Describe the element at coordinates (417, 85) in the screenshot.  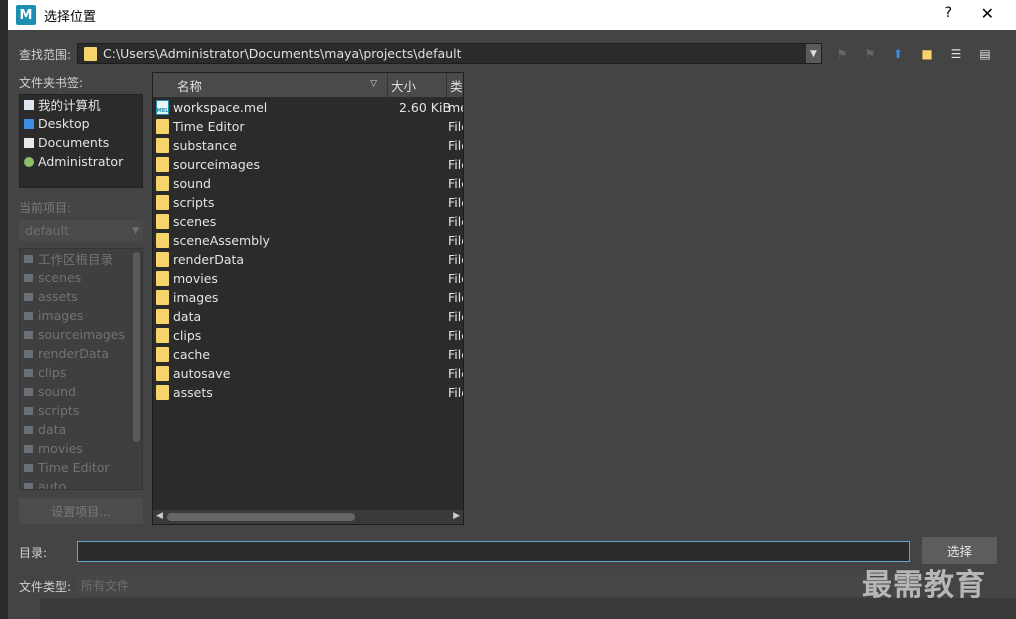
I see `column-header-size: 大小` at that location.